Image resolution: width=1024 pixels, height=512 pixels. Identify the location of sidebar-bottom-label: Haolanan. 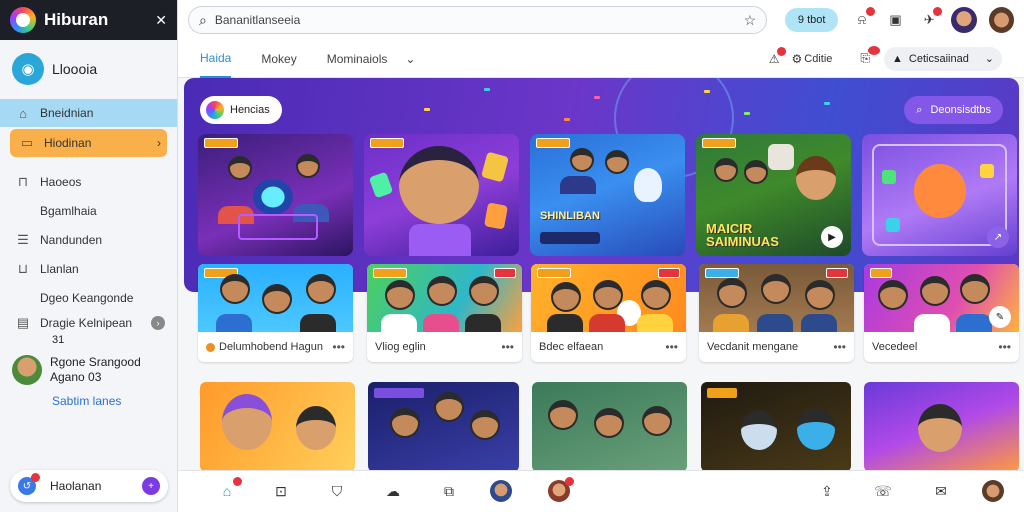
(76, 486).